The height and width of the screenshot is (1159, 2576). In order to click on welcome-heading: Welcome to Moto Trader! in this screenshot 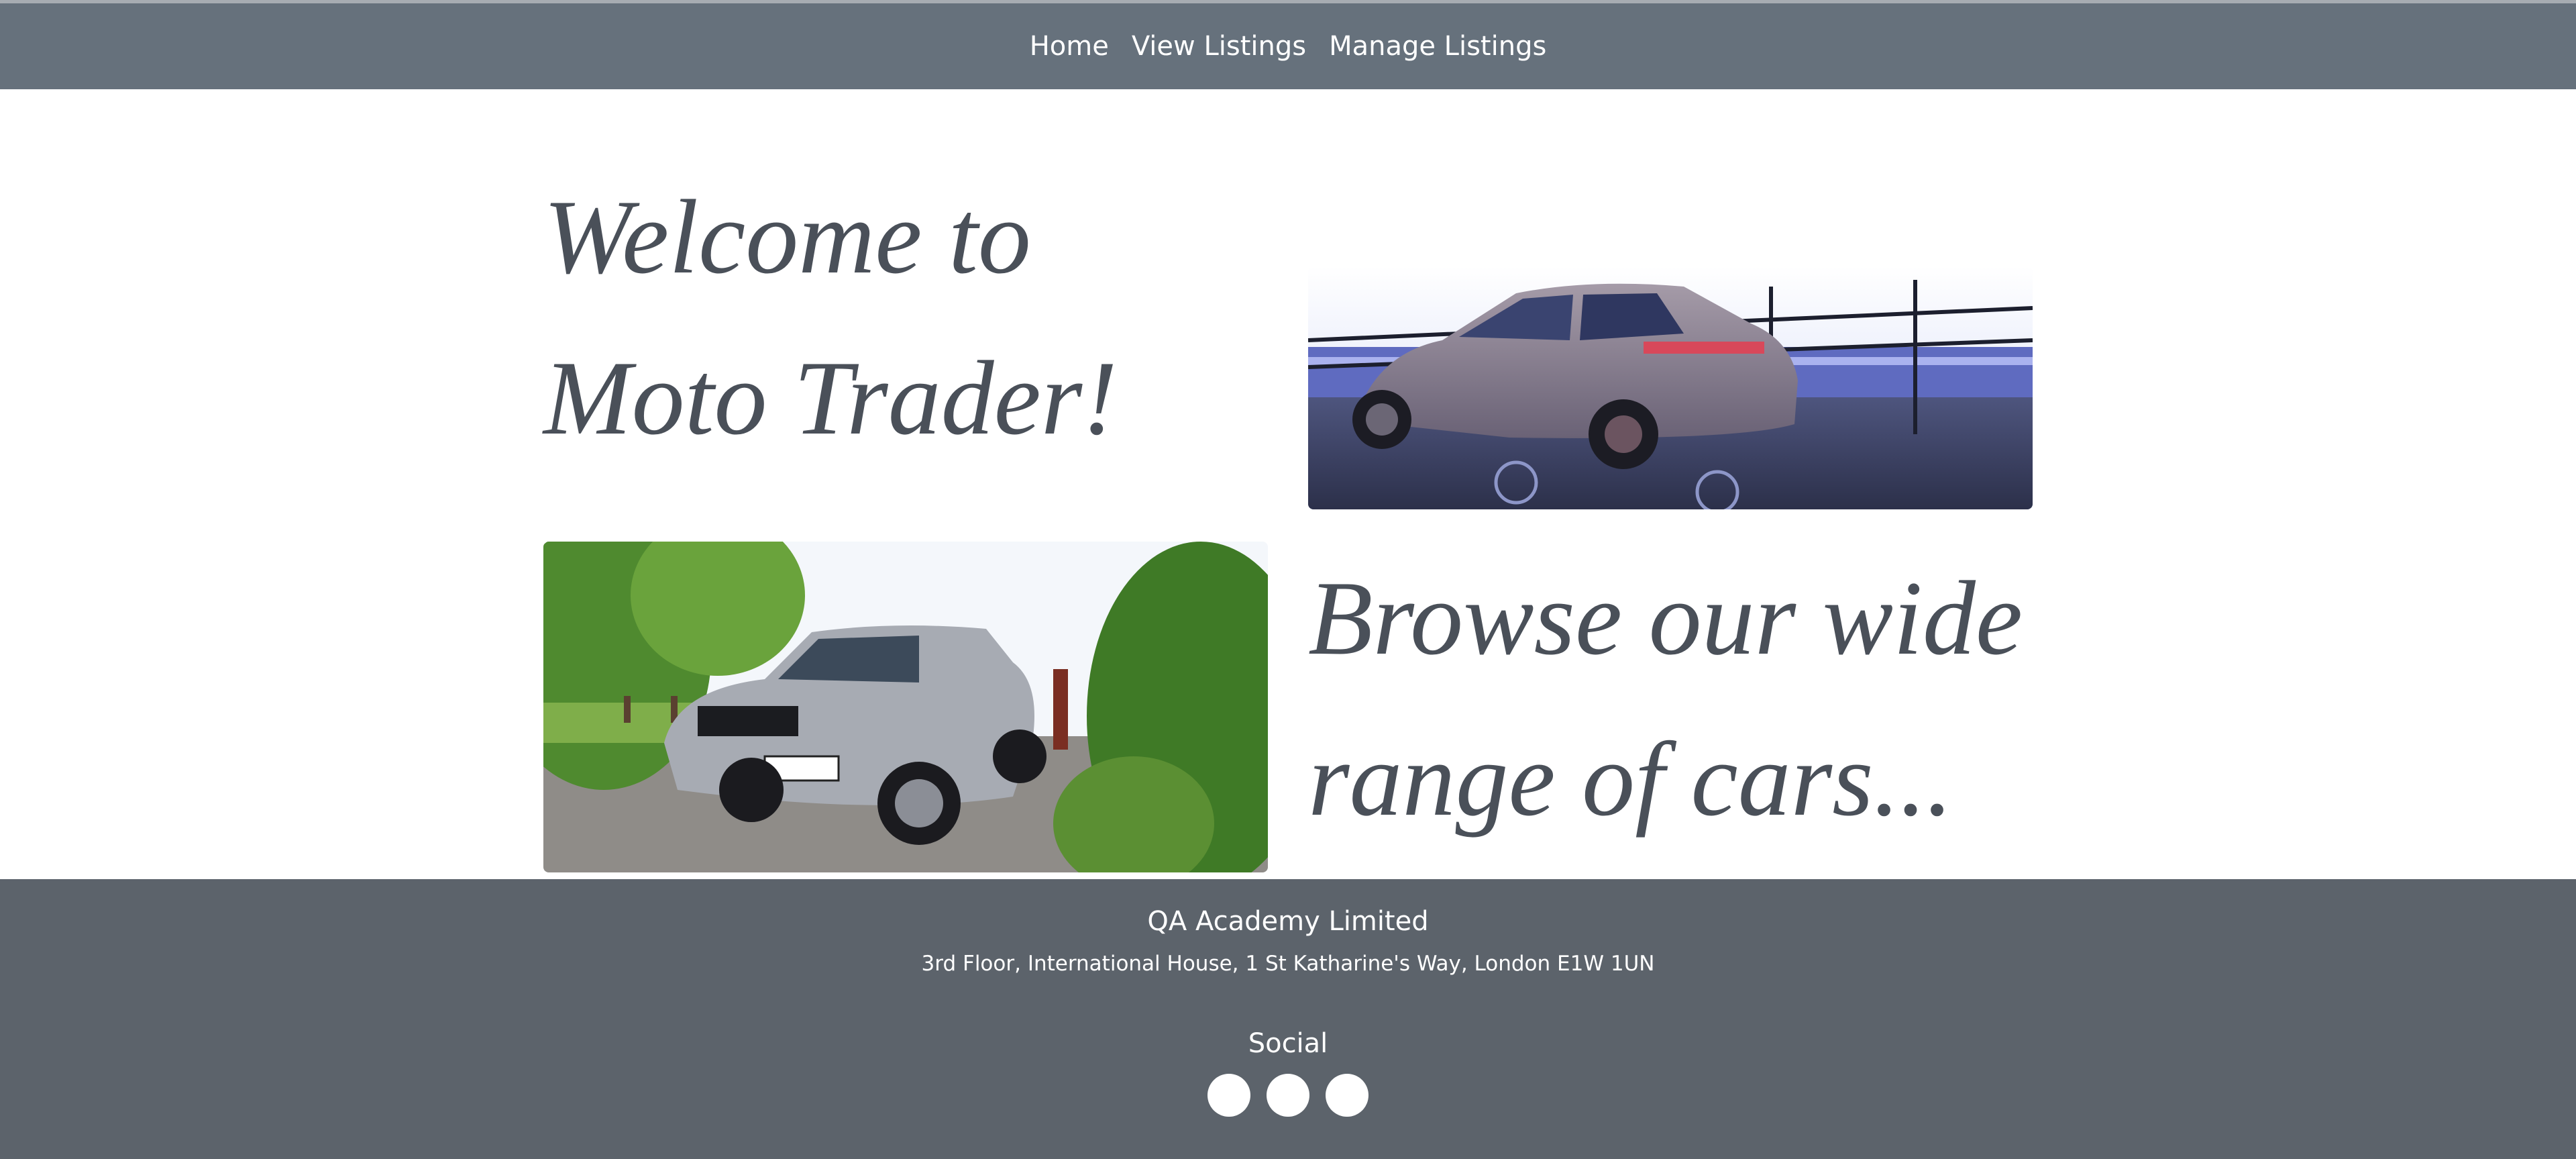, I will do `click(905, 318)`.